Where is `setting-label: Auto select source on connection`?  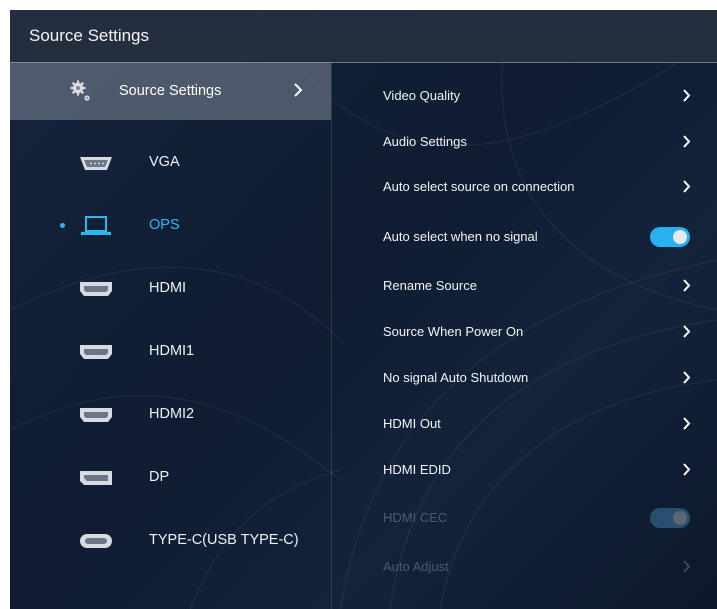 setting-label: Auto select source on connection is located at coordinates (479, 186).